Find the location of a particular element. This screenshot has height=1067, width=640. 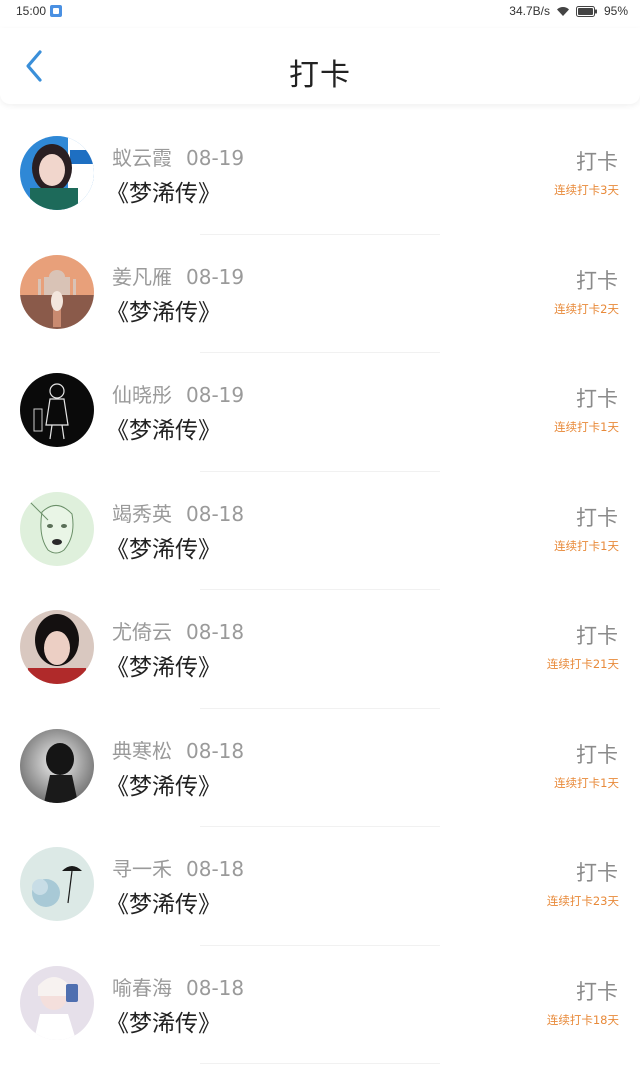

list-item: 尤倚云 08-18 《梦浠传》 打卡 连续打卡21天 is located at coordinates (320, 649).